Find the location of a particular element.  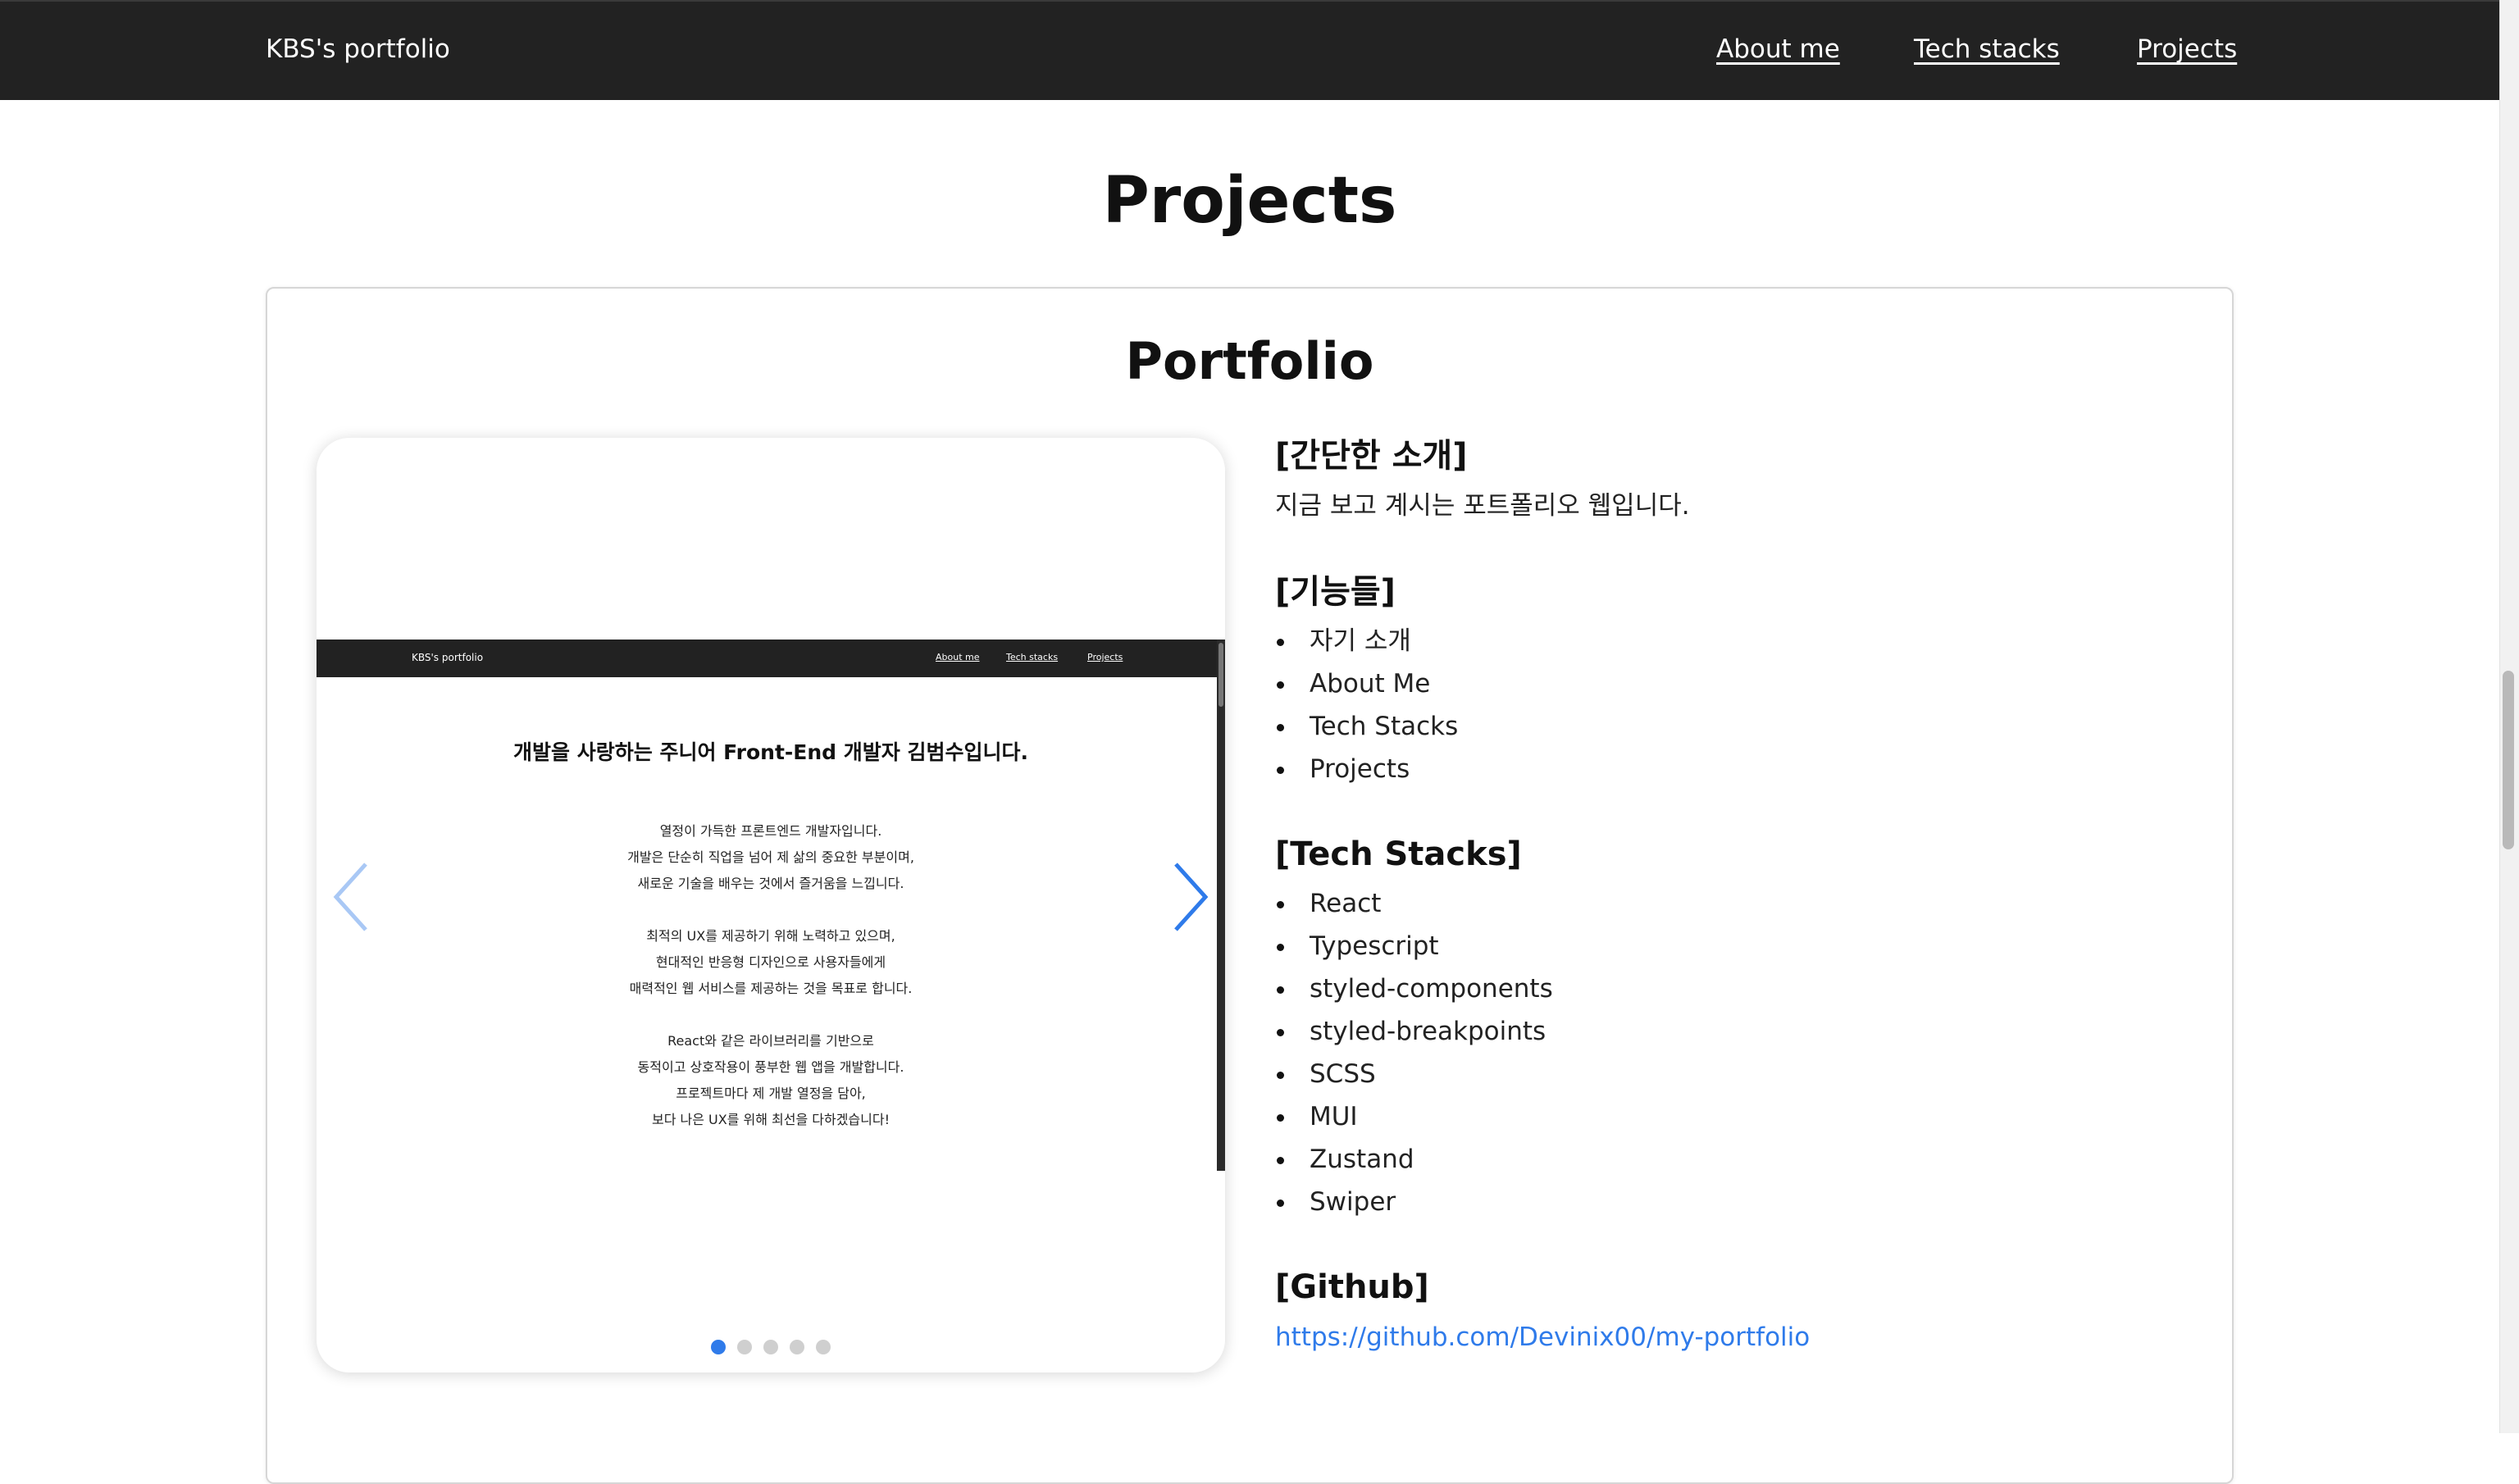

preview-nav-about: About me is located at coordinates (958, 657).